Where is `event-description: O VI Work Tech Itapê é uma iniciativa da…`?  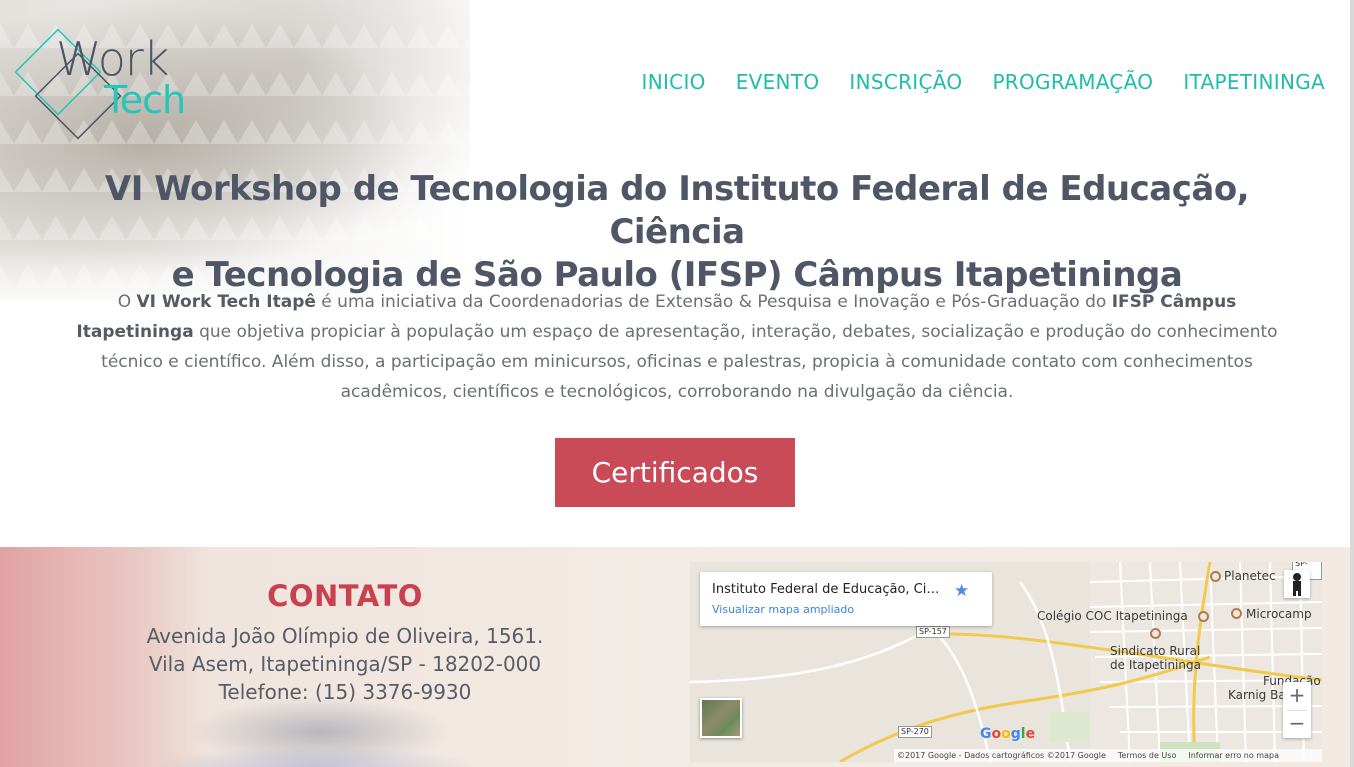
event-description: O VI Work Tech Itapê é uma iniciativa da… is located at coordinates (677, 347).